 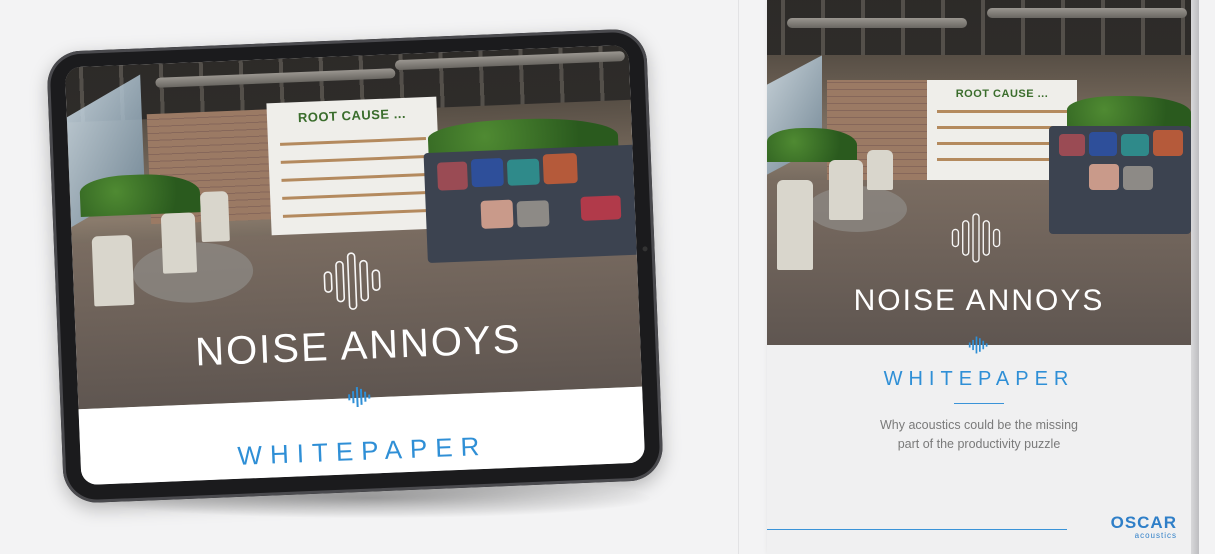 I want to click on logo-tagline: acoustics, so click(x=1155, y=535).